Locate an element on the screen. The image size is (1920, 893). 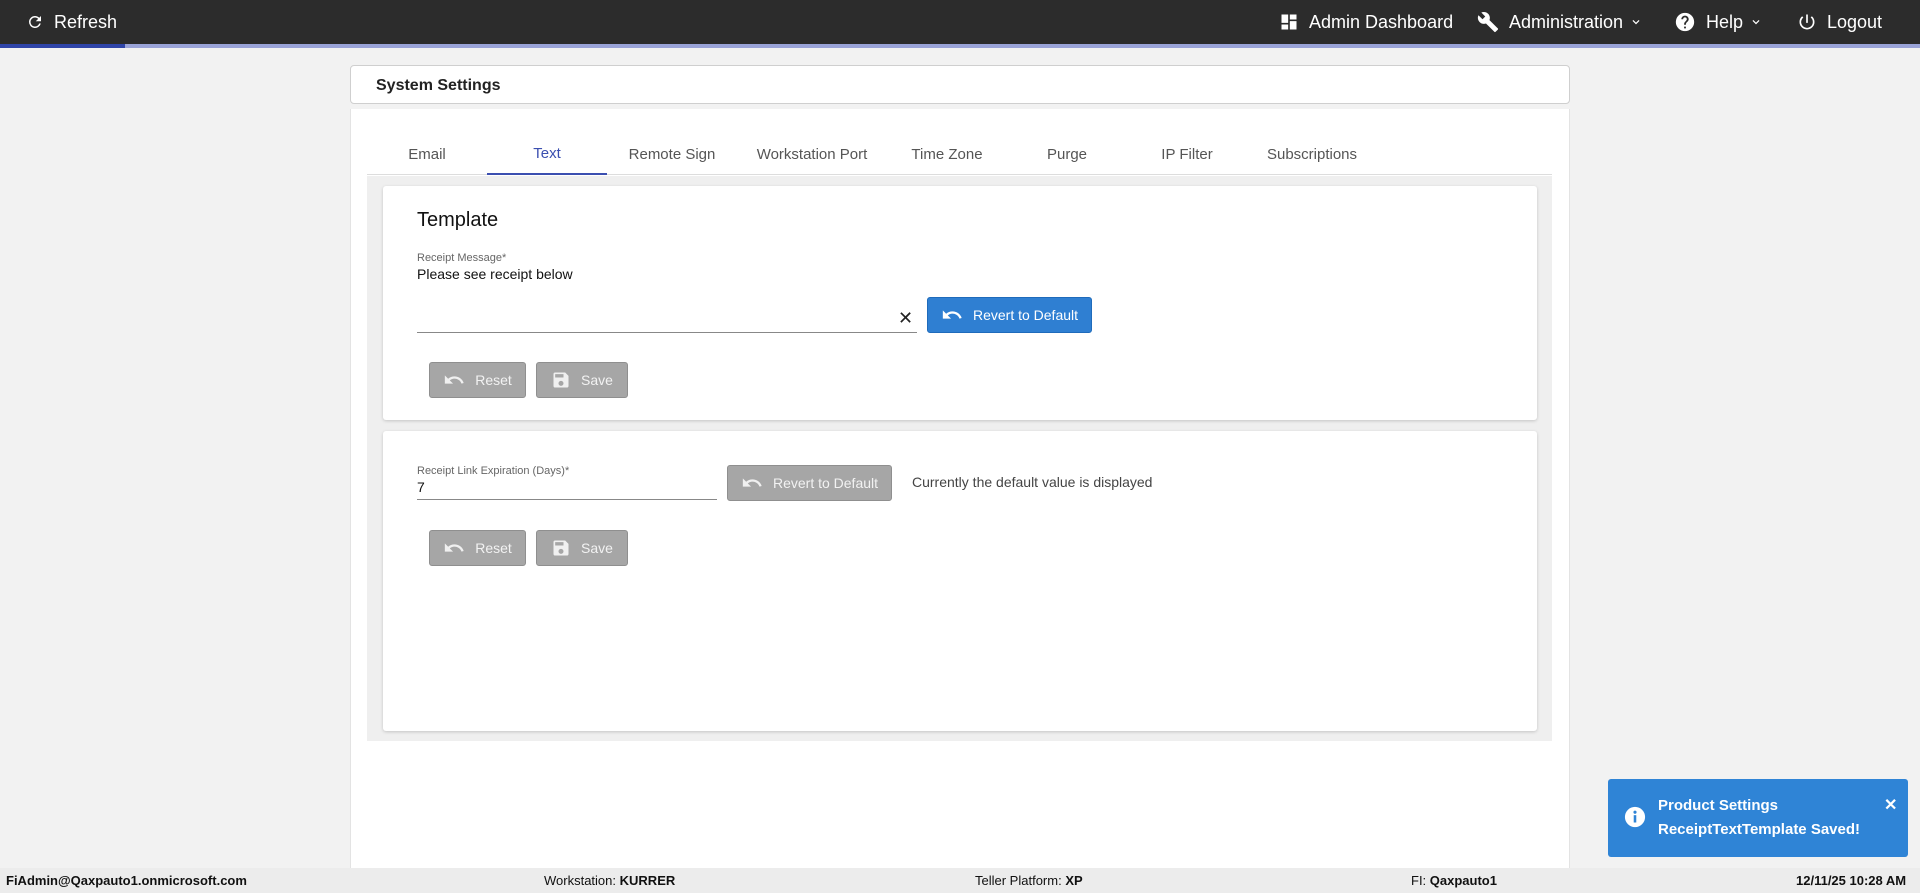
teller-platform-label: Teller Platform: is located at coordinates (1018, 880).